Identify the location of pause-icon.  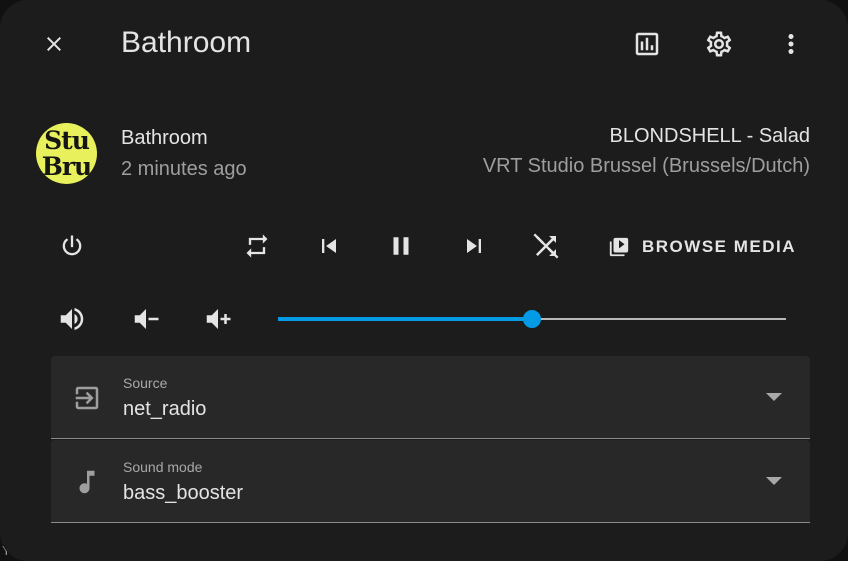
(401, 246).